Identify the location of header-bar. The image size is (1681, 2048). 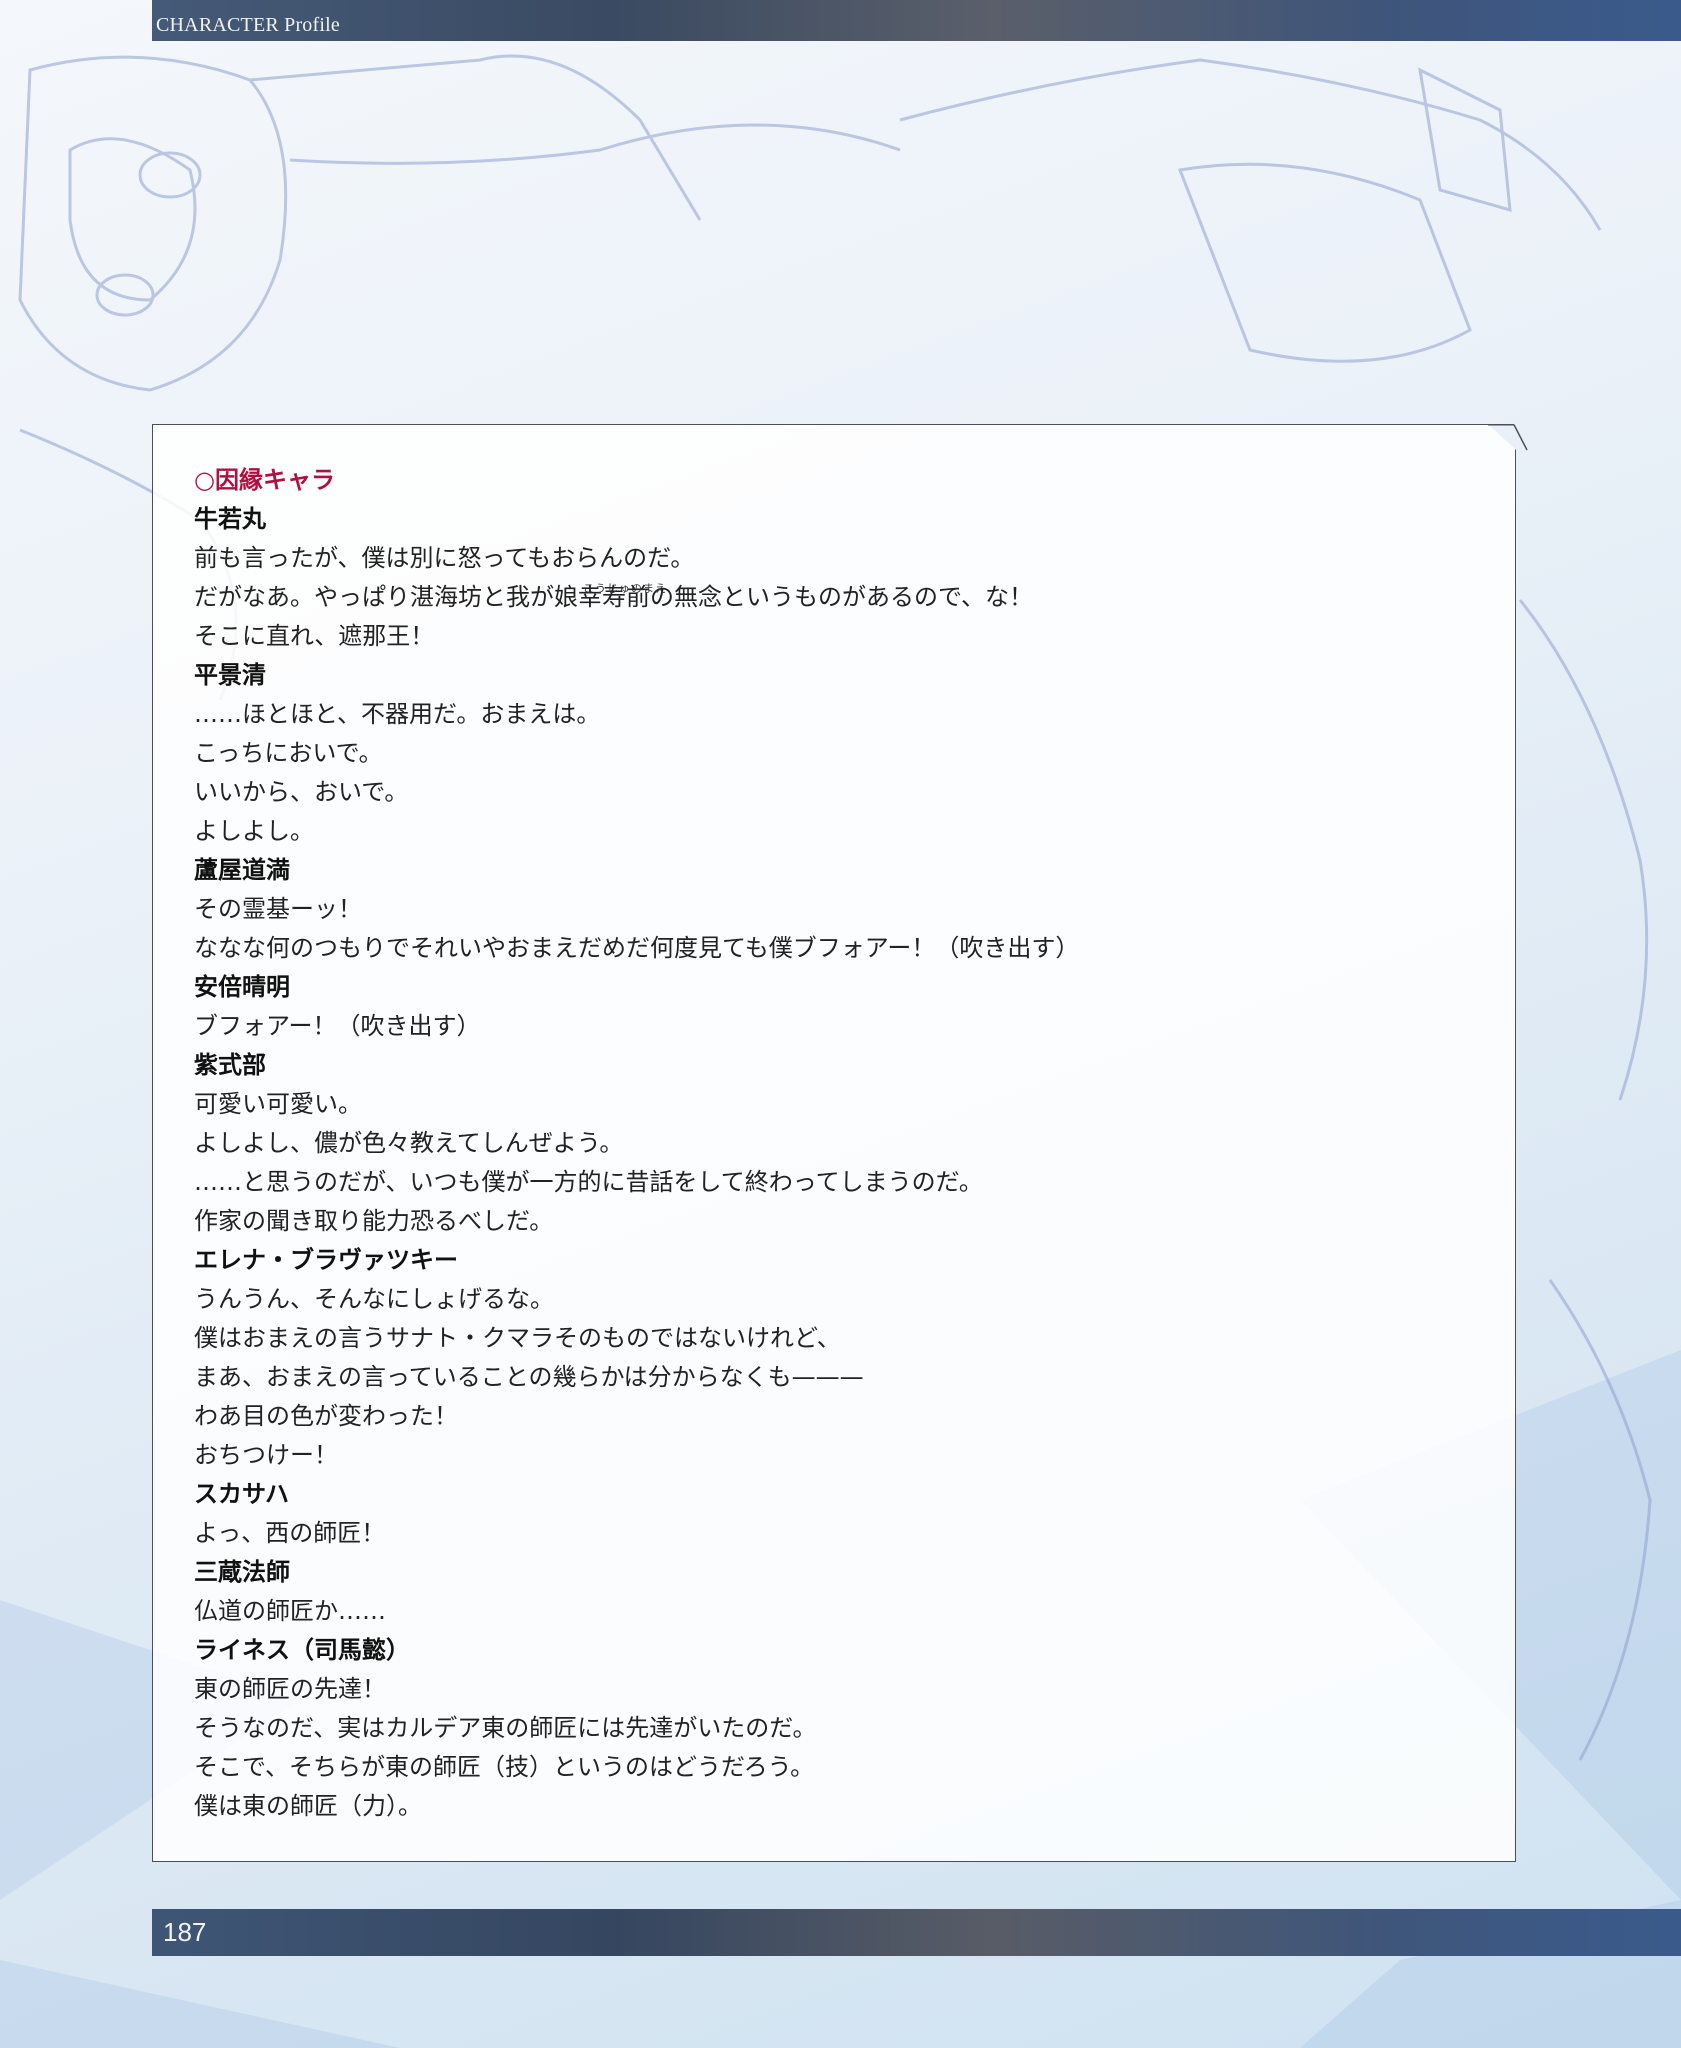
(916, 20).